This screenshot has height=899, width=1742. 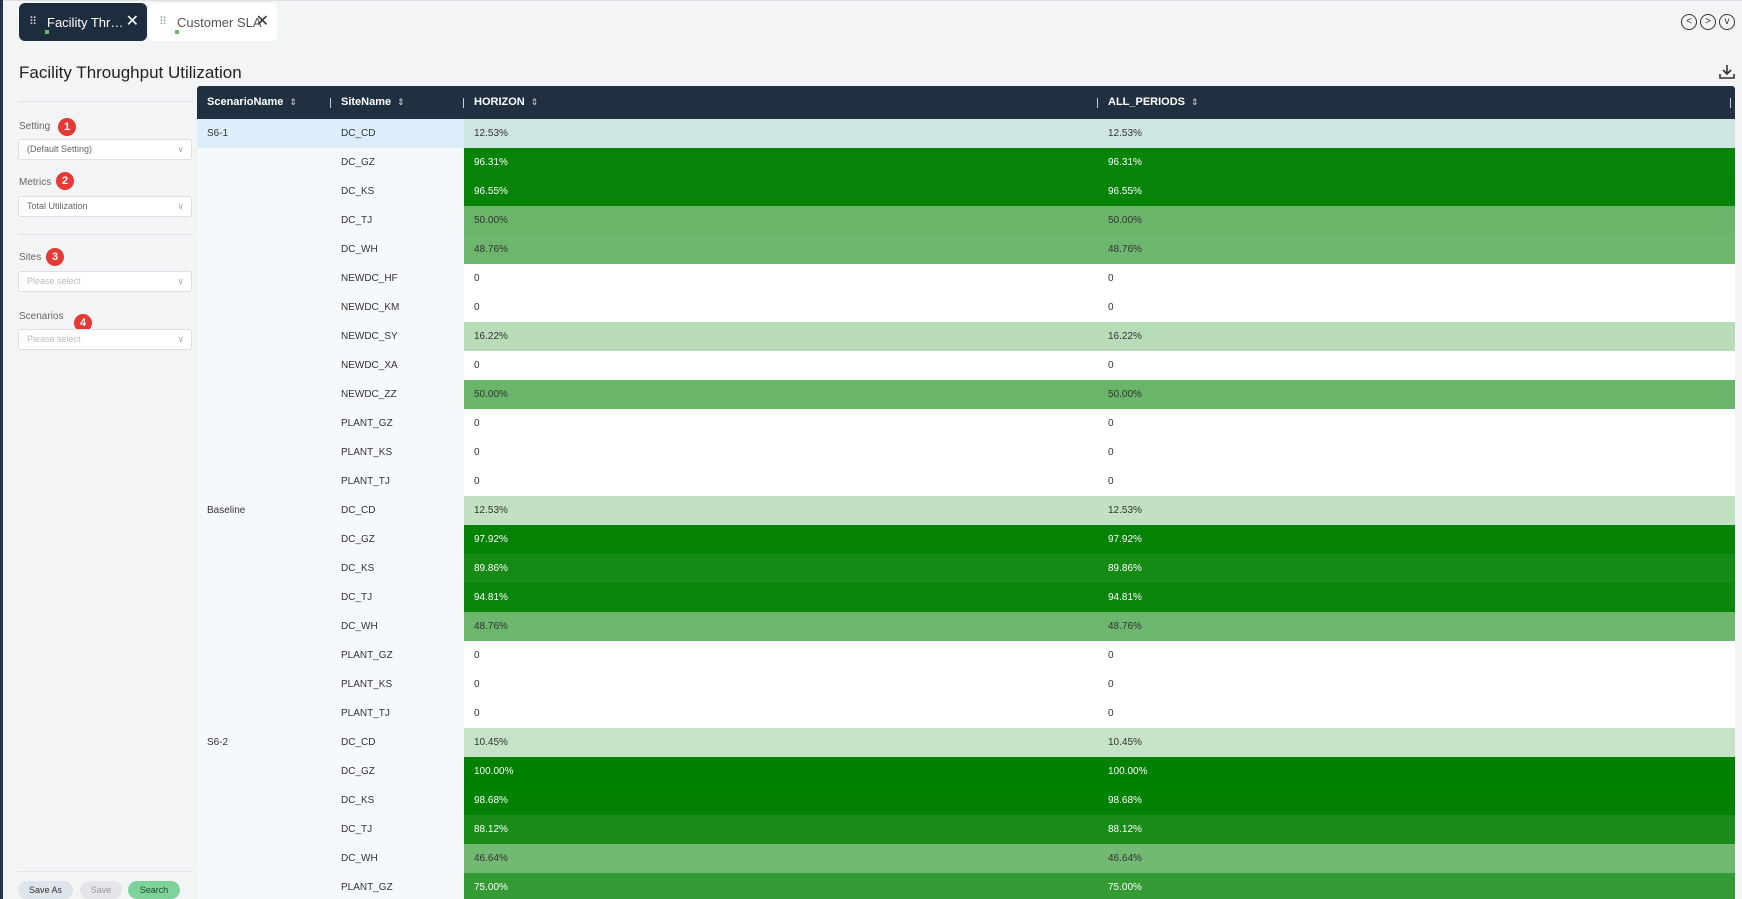 I want to click on tab-customer-sla: ⠿ Customer SLA ✕, so click(x=213, y=22).